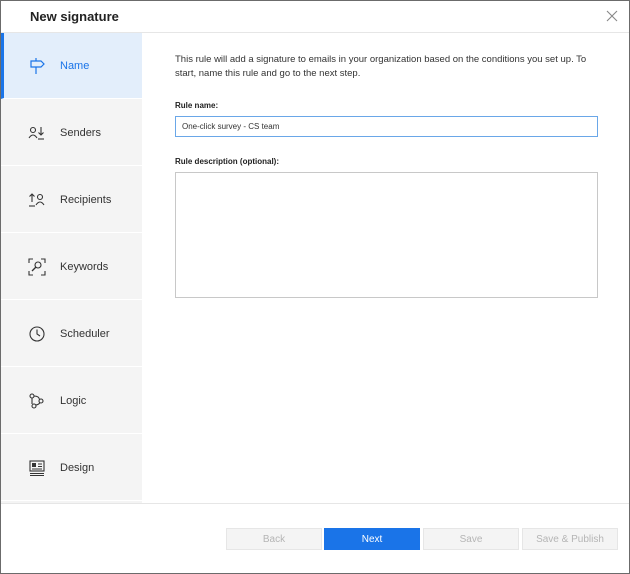 Image resolution: width=630 pixels, height=574 pixels. Describe the element at coordinates (315, 17) in the screenshot. I see `dialog-titlebar: New signature` at that location.